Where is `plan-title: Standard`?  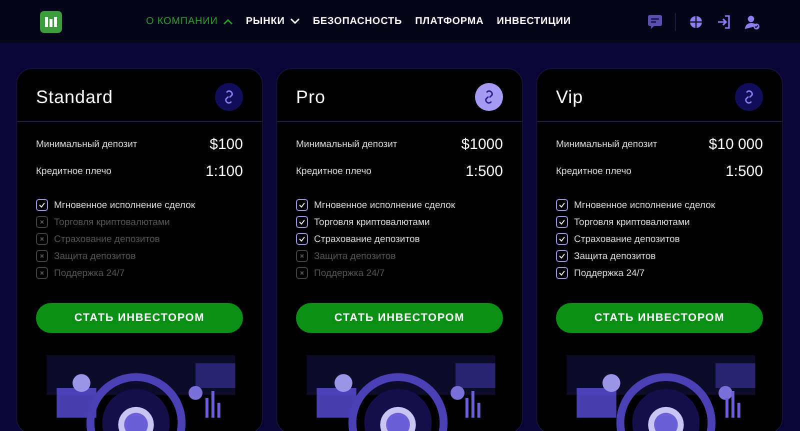 plan-title: Standard is located at coordinates (75, 97).